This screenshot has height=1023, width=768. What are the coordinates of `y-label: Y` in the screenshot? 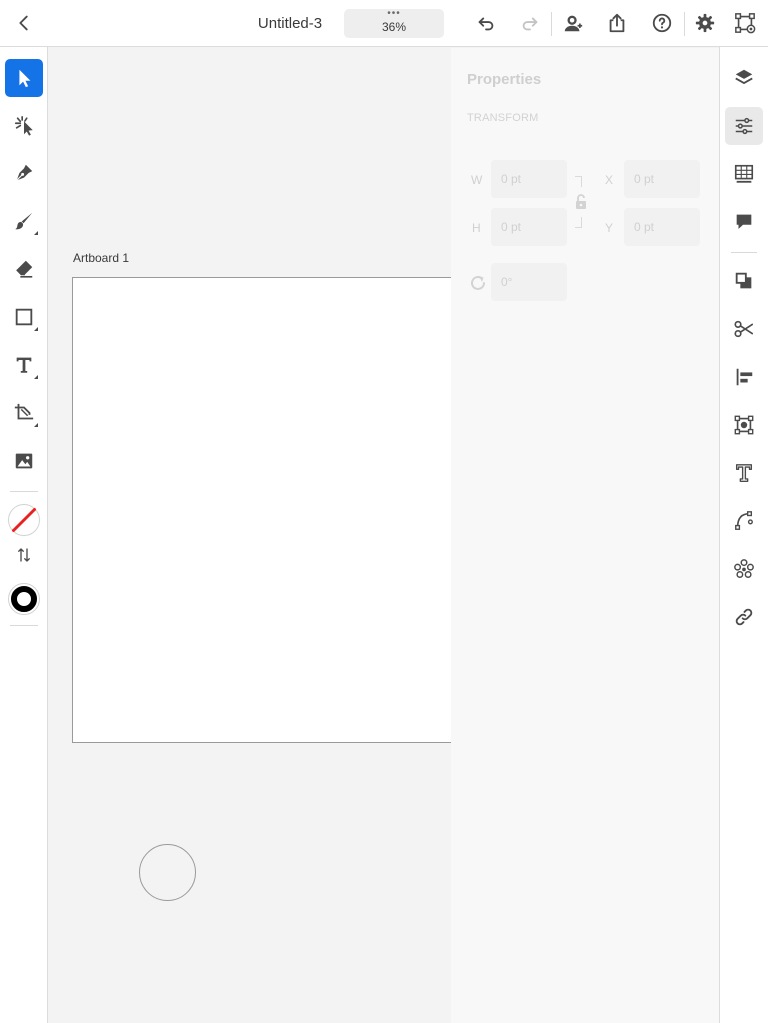 It's located at (609, 228).